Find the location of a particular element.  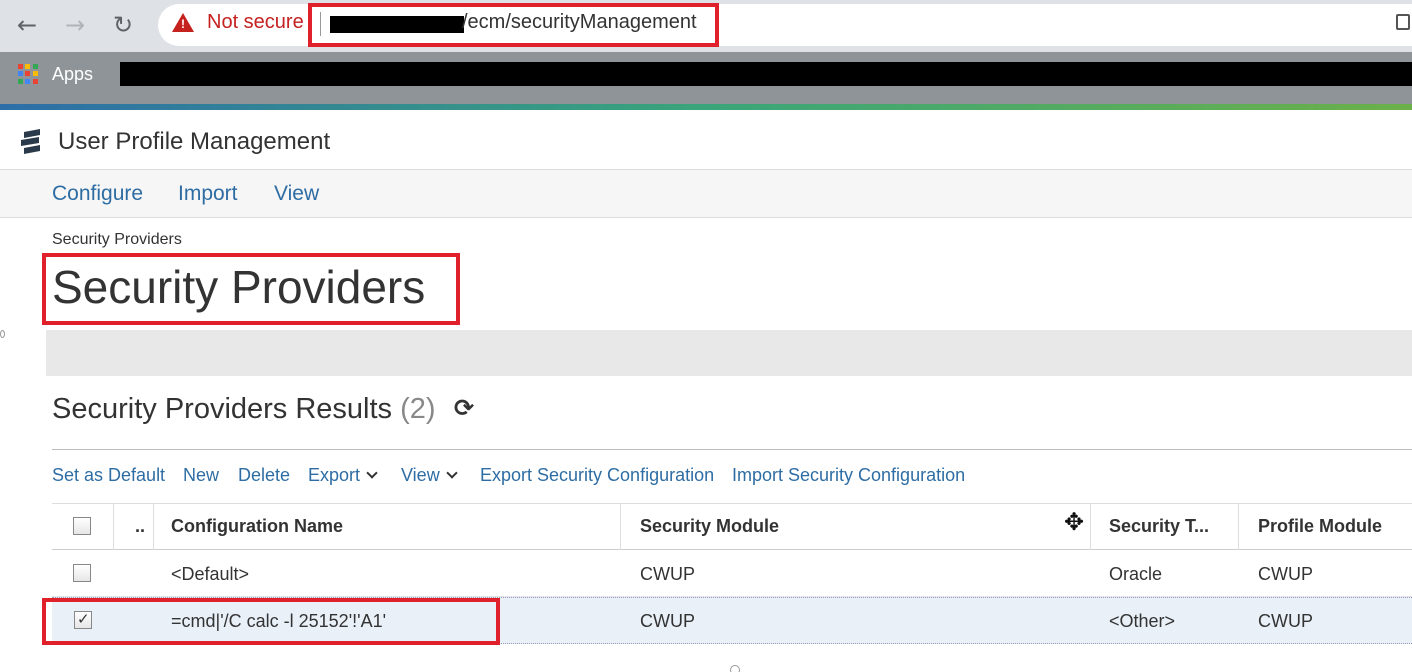

title-highlight-box is located at coordinates (251, 289).